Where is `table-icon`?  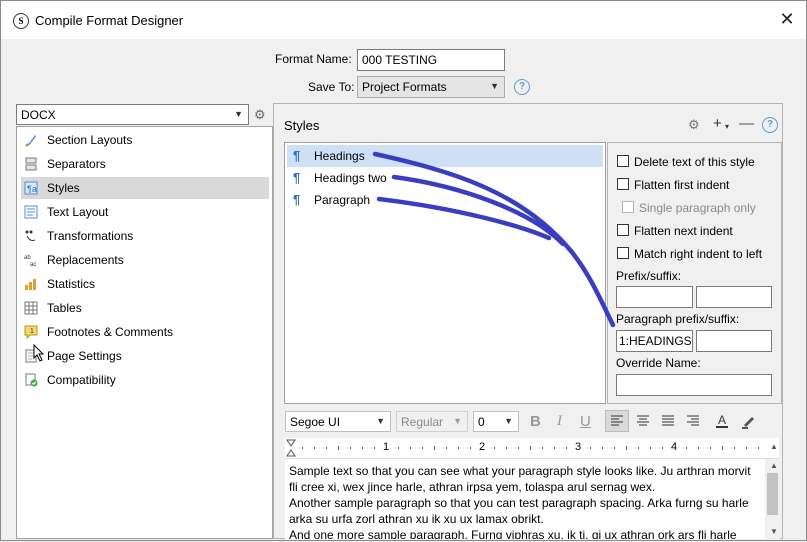 table-icon is located at coordinates (31, 308).